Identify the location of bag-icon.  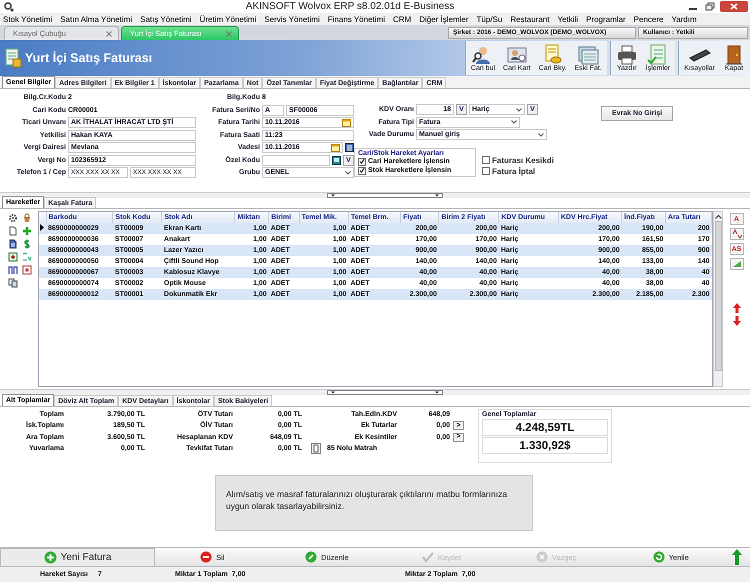
(27, 218).